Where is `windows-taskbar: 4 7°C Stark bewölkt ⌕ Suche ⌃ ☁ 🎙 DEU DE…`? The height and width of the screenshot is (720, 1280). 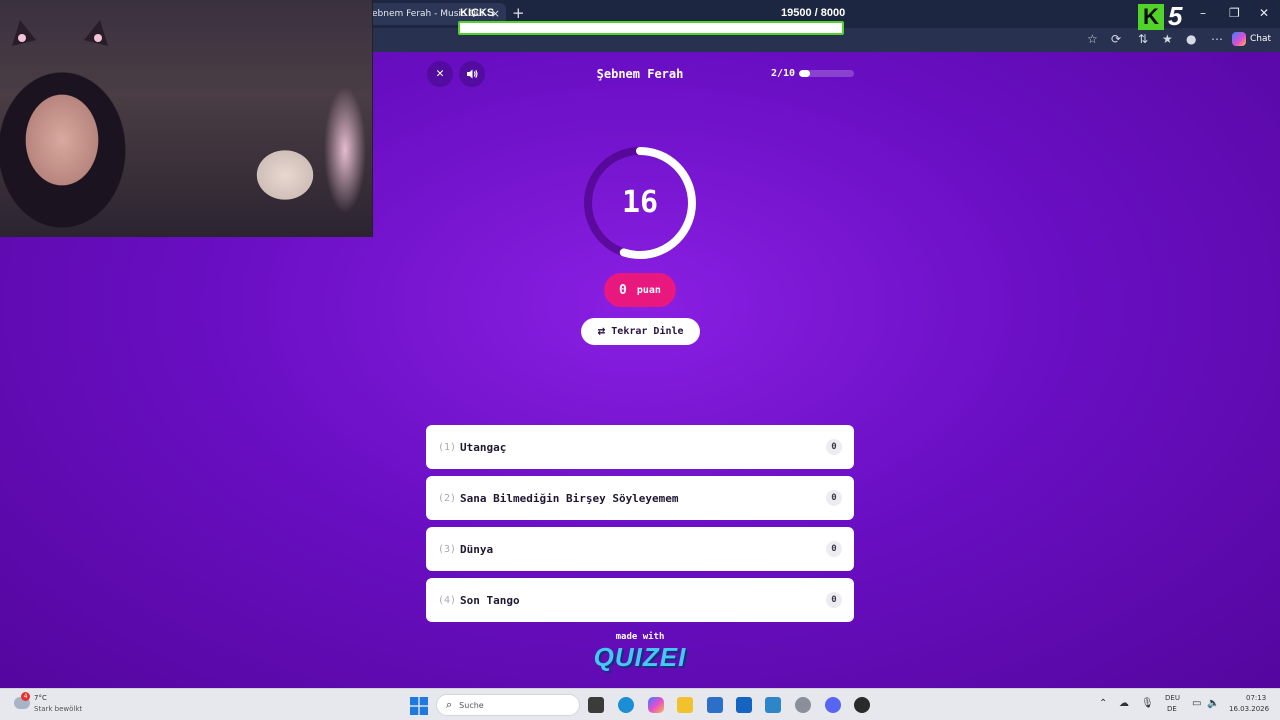
windows-taskbar: 4 7°C Stark bewölkt ⌕ Suche ⌃ ☁ 🎙 DEU DE… is located at coordinates (640, 704).